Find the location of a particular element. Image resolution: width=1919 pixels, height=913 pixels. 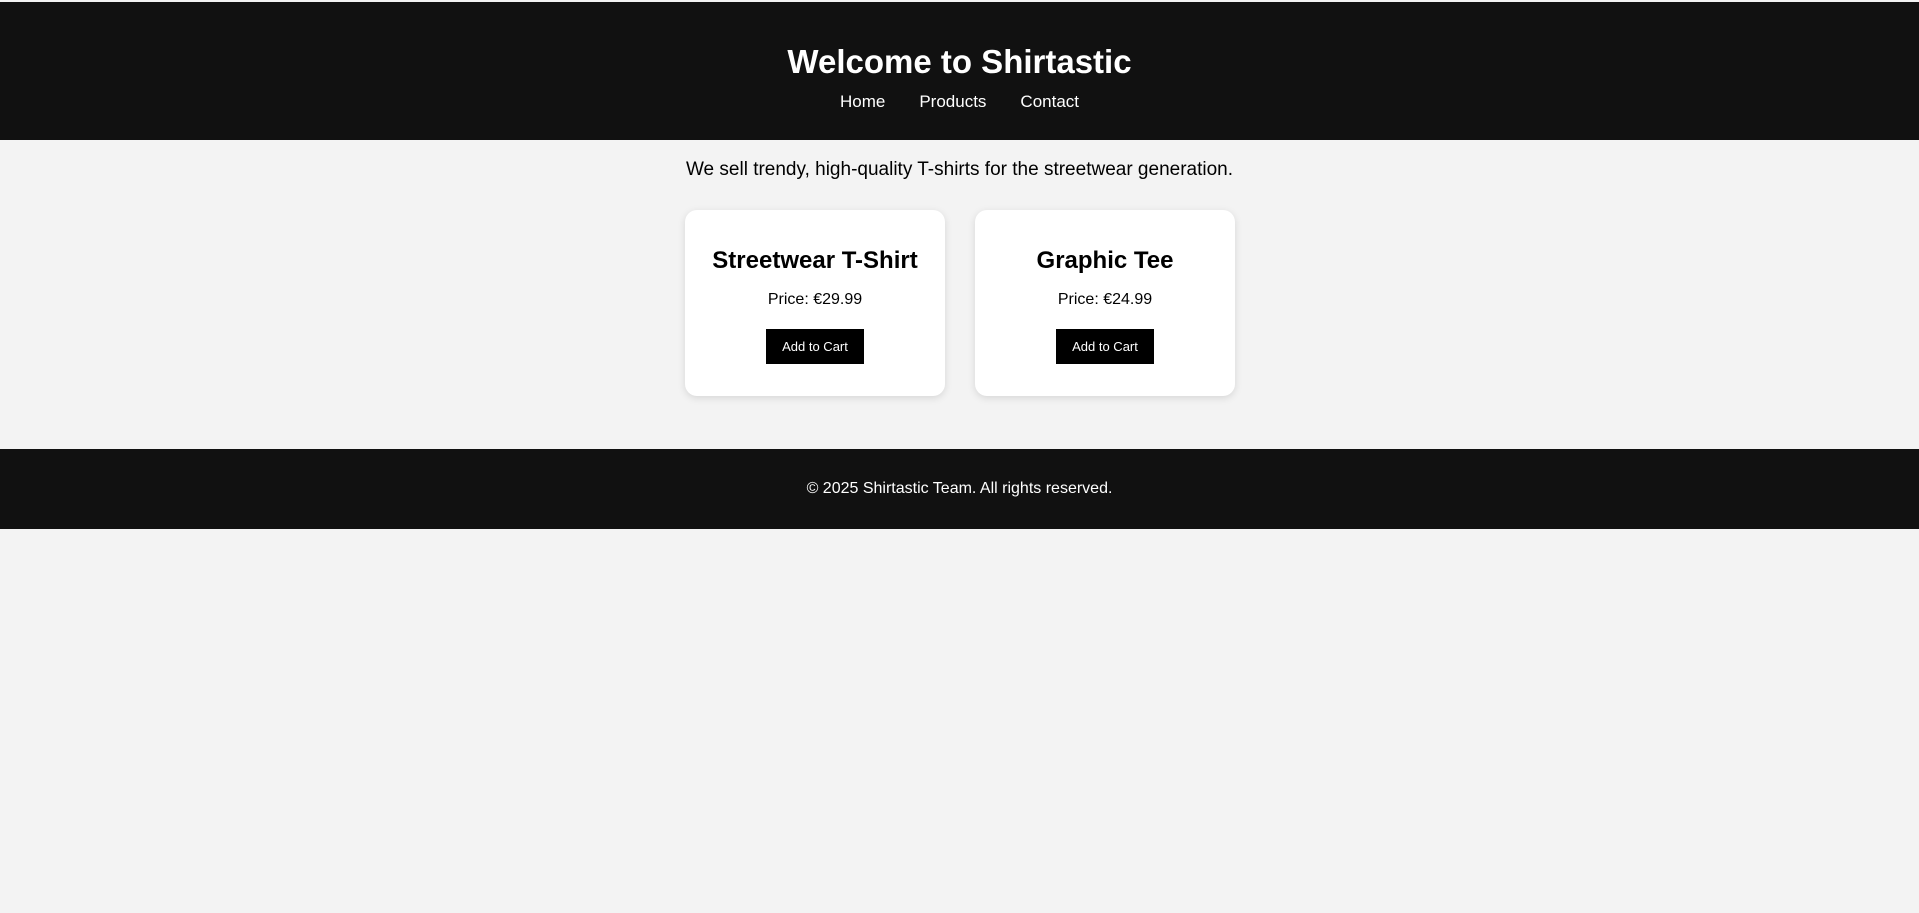

main-nav: Home Products Contact is located at coordinates (959, 102).